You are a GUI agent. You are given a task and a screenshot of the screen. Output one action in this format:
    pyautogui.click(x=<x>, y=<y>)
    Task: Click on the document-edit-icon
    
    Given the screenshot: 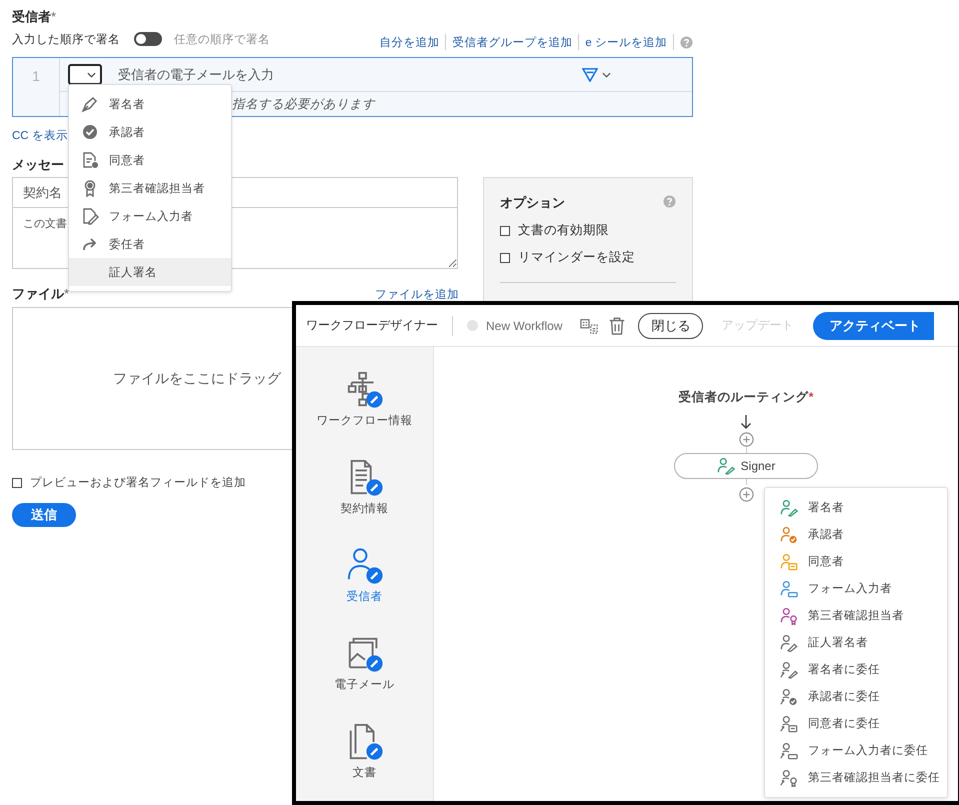 What is the action you would take?
    pyautogui.click(x=90, y=216)
    